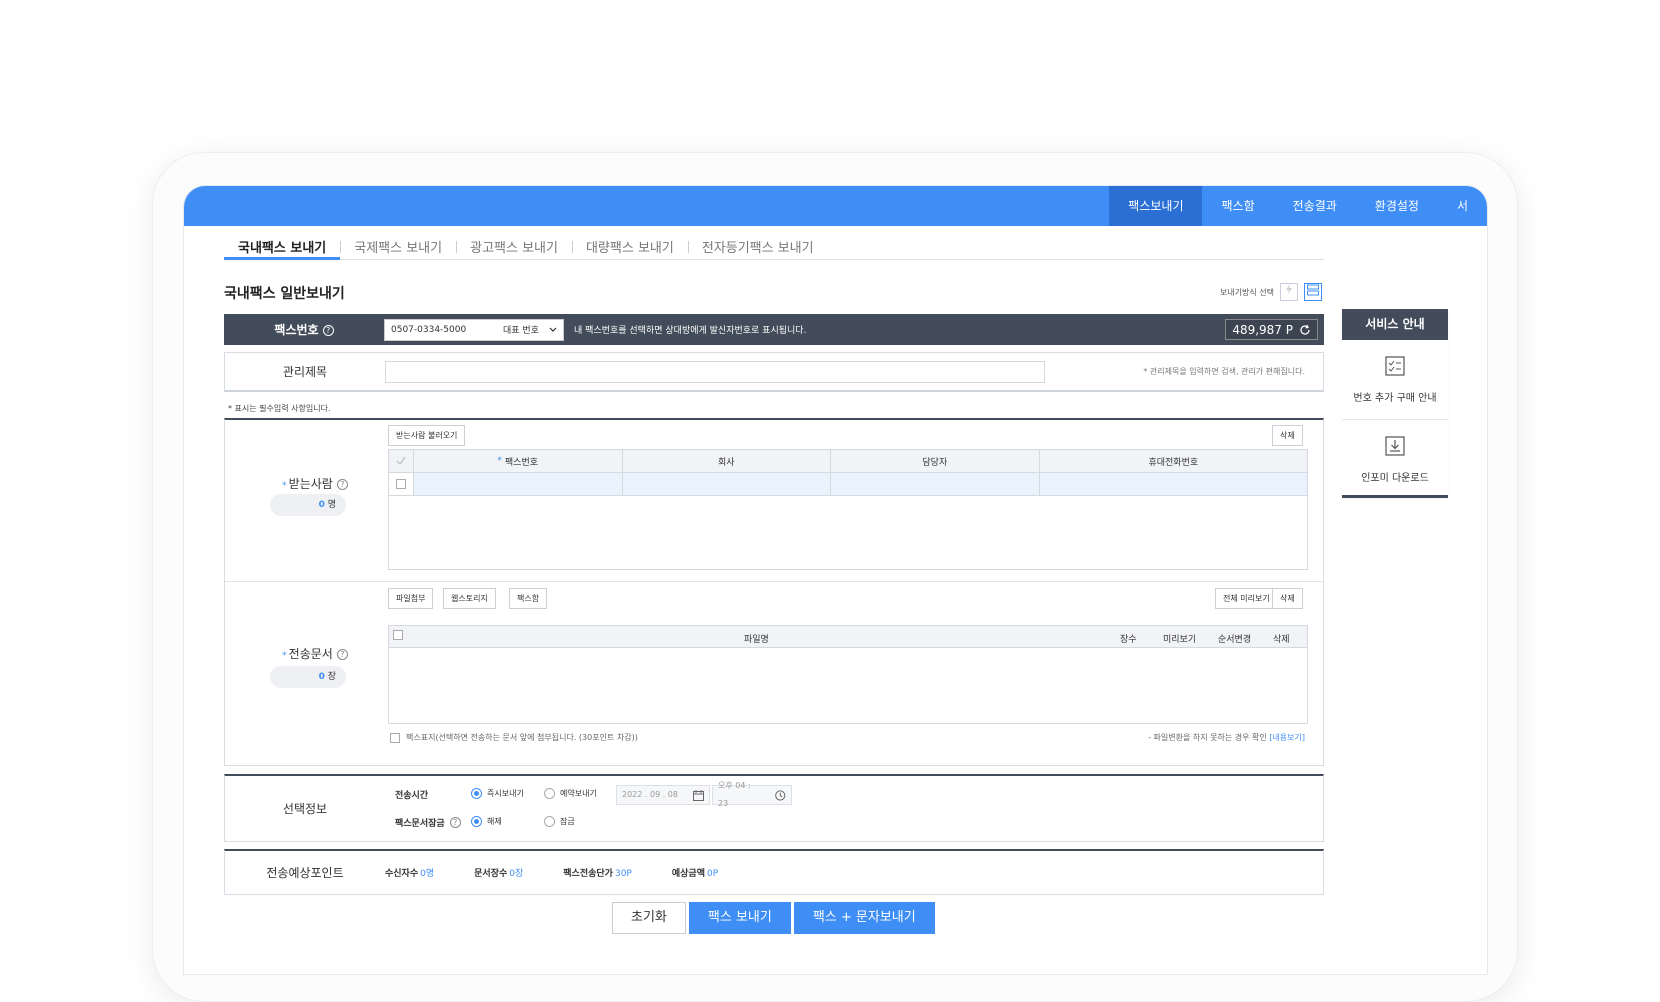 Image resolution: width=1660 pixels, height=1002 pixels. What do you see at coordinates (1305, 330) in the screenshot?
I see `refresh-icon` at bounding box center [1305, 330].